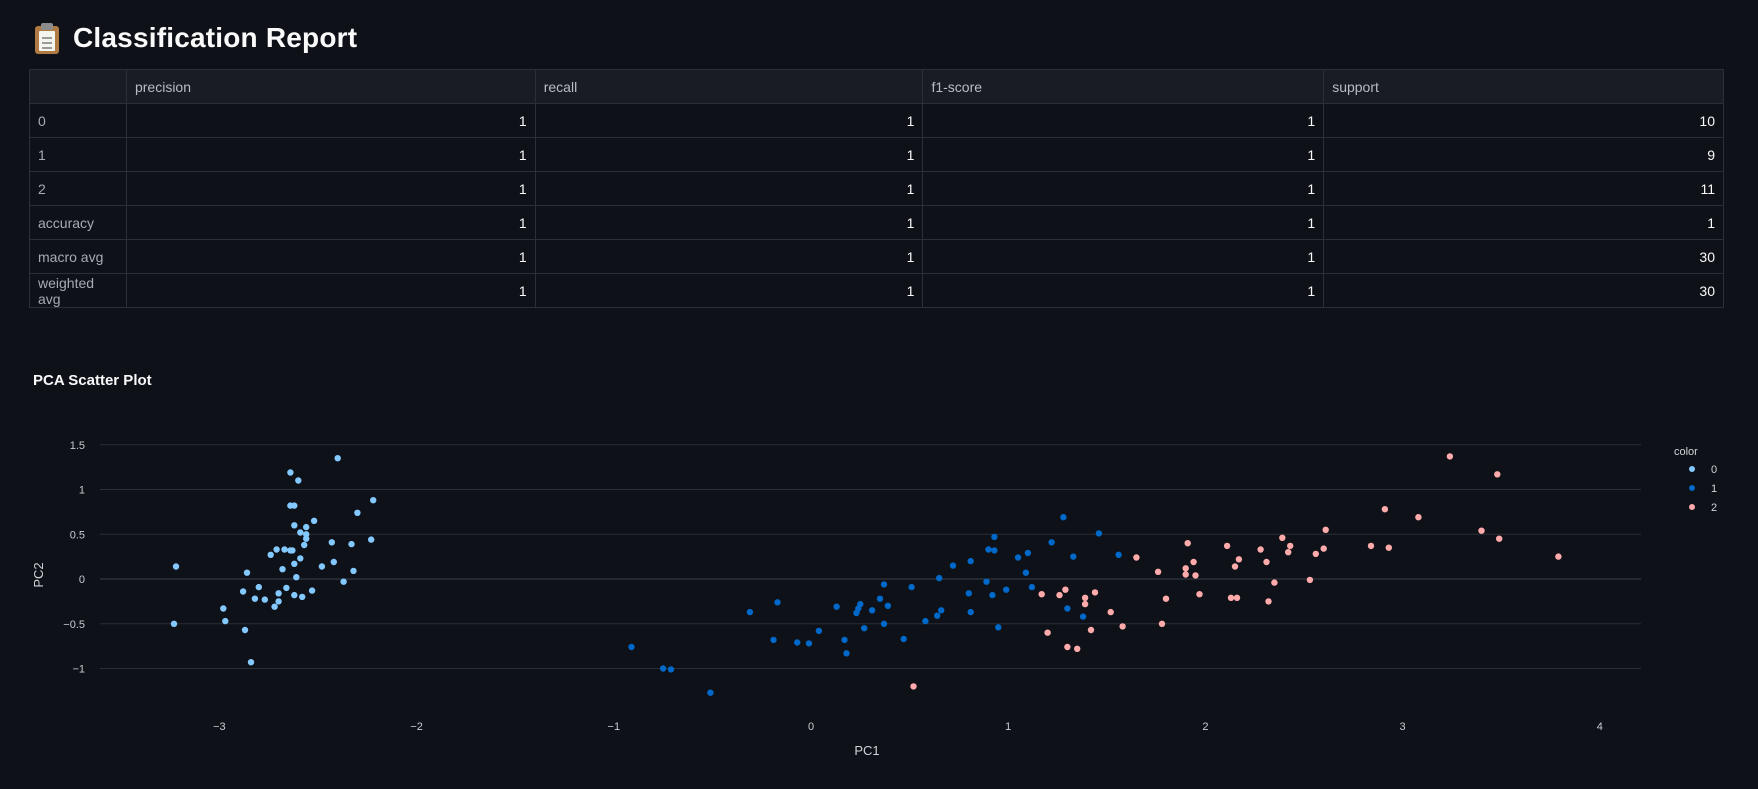 This screenshot has width=1758, height=789. What do you see at coordinates (78, 290) in the screenshot?
I see `row-label: weighted avg` at bounding box center [78, 290].